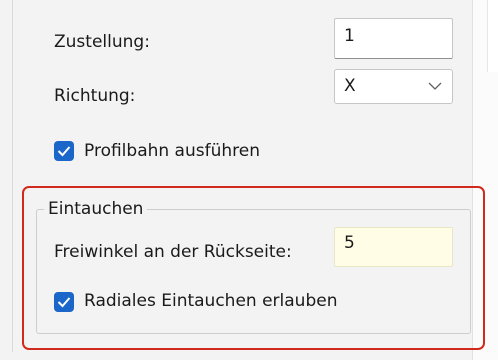 Image resolution: width=498 pixels, height=360 pixels. Describe the element at coordinates (12, 176) in the screenshot. I see `panel-border` at that location.